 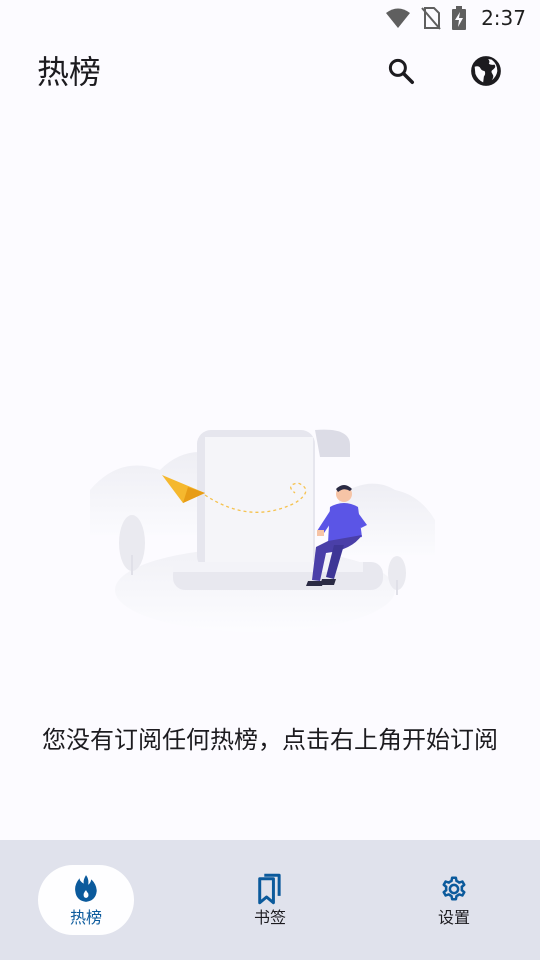 I want to click on status-time: 2:37, so click(x=503, y=18).